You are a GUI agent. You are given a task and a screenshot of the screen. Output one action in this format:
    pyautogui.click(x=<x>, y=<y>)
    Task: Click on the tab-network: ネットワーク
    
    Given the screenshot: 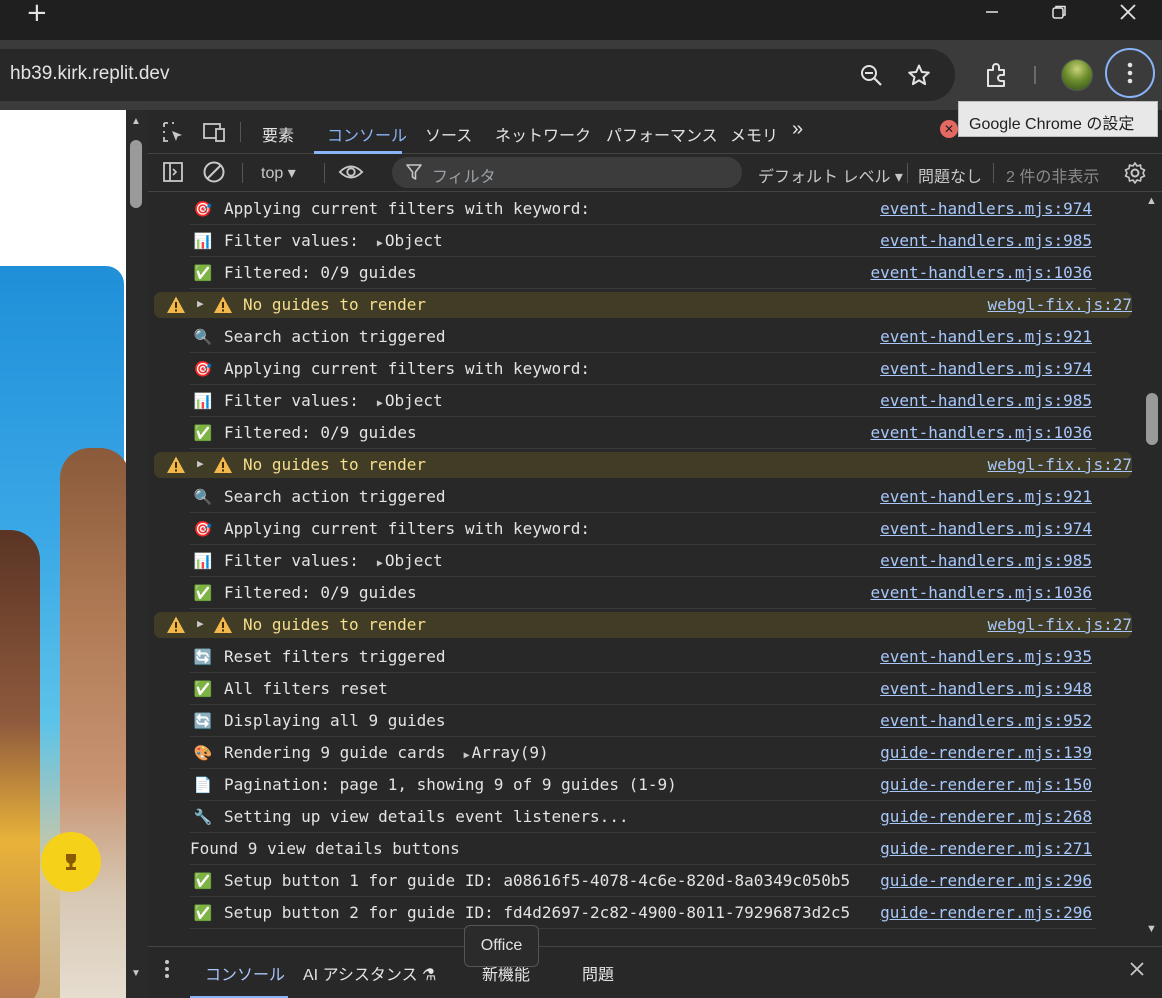 What is the action you would take?
    pyautogui.click(x=543, y=134)
    